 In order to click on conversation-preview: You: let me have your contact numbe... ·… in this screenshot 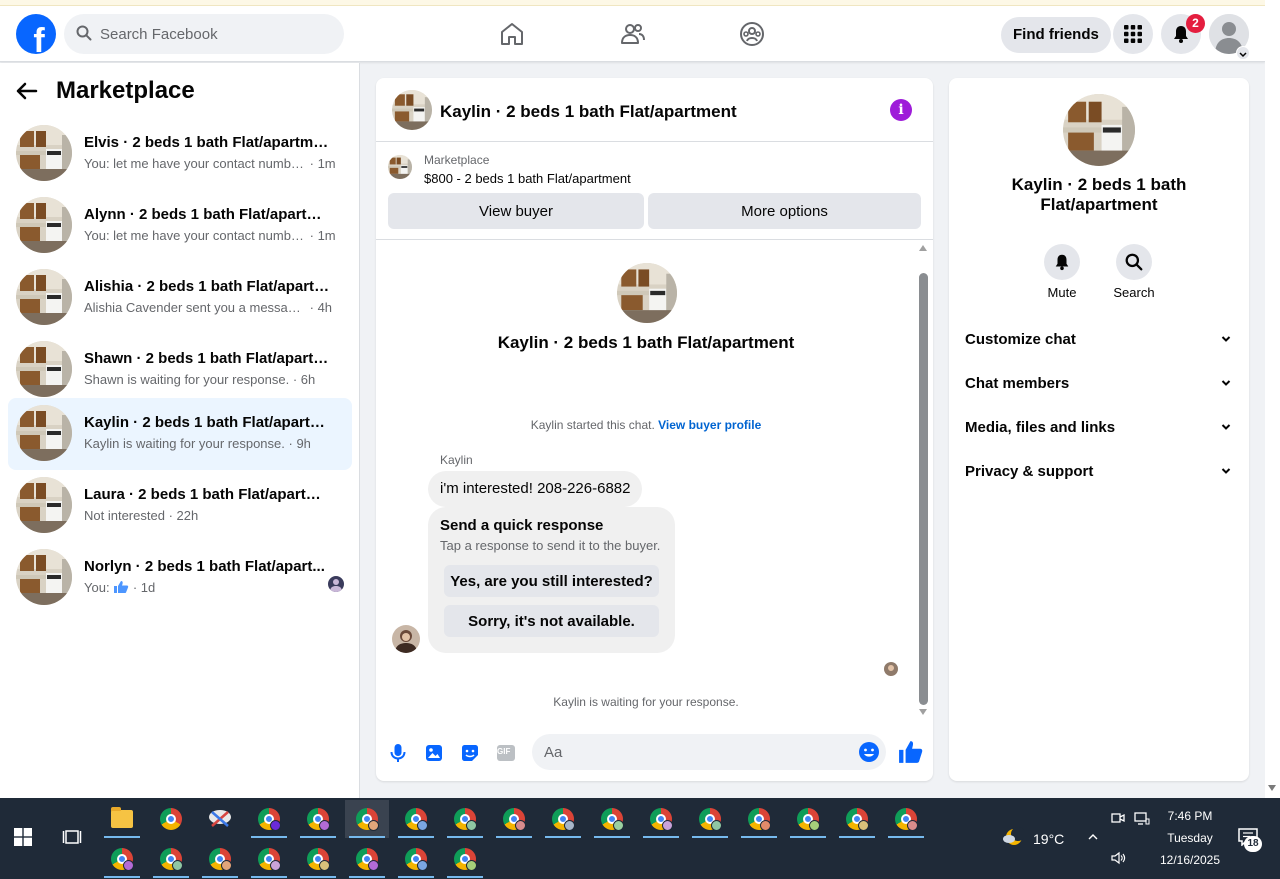, I will do `click(210, 163)`.